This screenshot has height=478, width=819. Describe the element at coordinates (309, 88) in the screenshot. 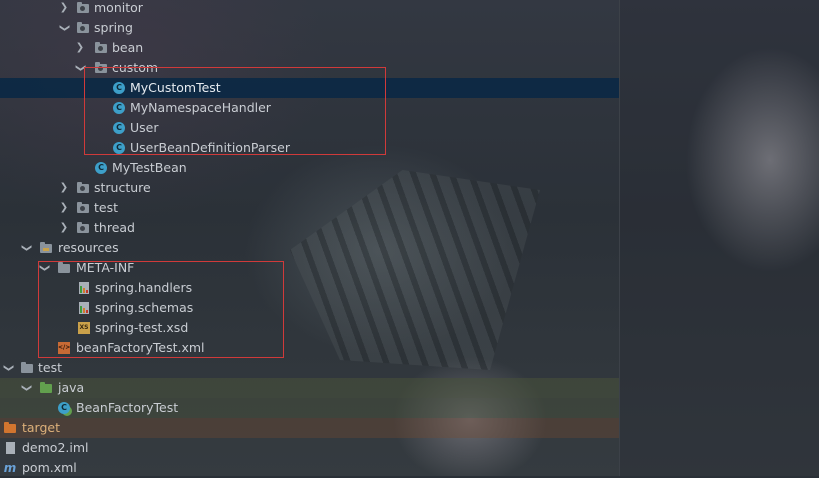

I see `tree-item-mycustomtest: C MyCustomTest` at that location.